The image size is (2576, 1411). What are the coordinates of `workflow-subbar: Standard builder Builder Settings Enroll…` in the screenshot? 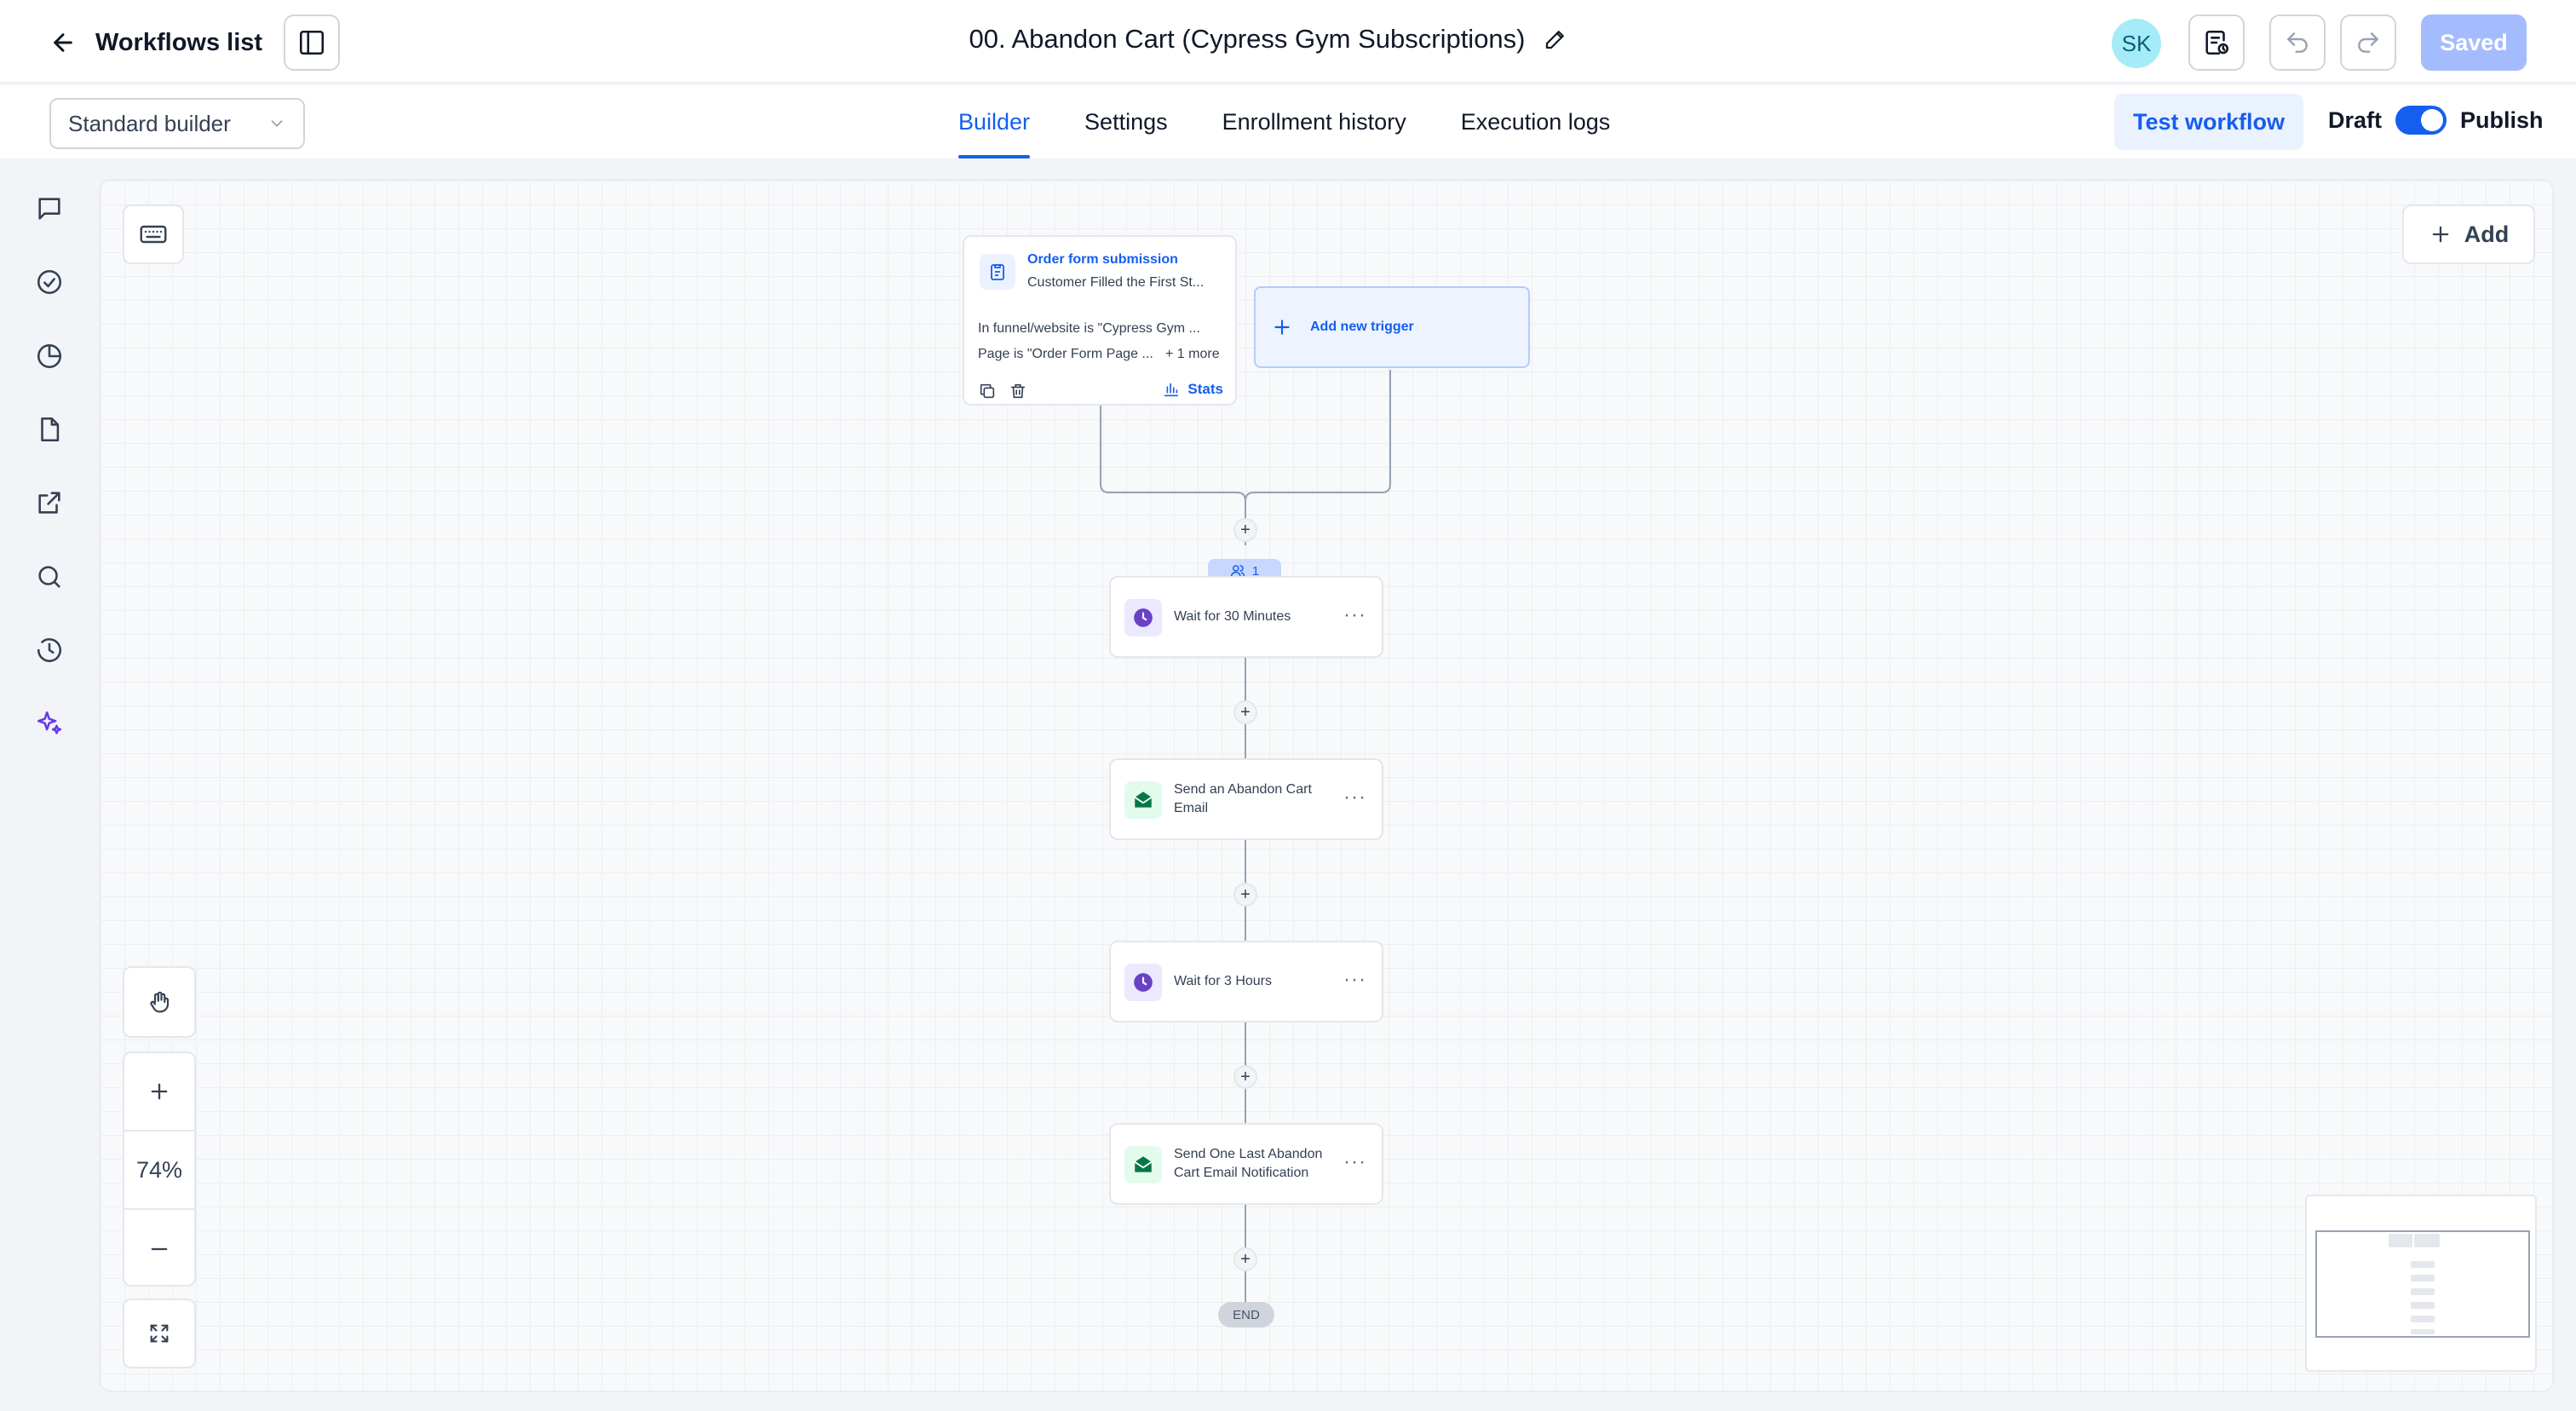 It's located at (1288, 121).